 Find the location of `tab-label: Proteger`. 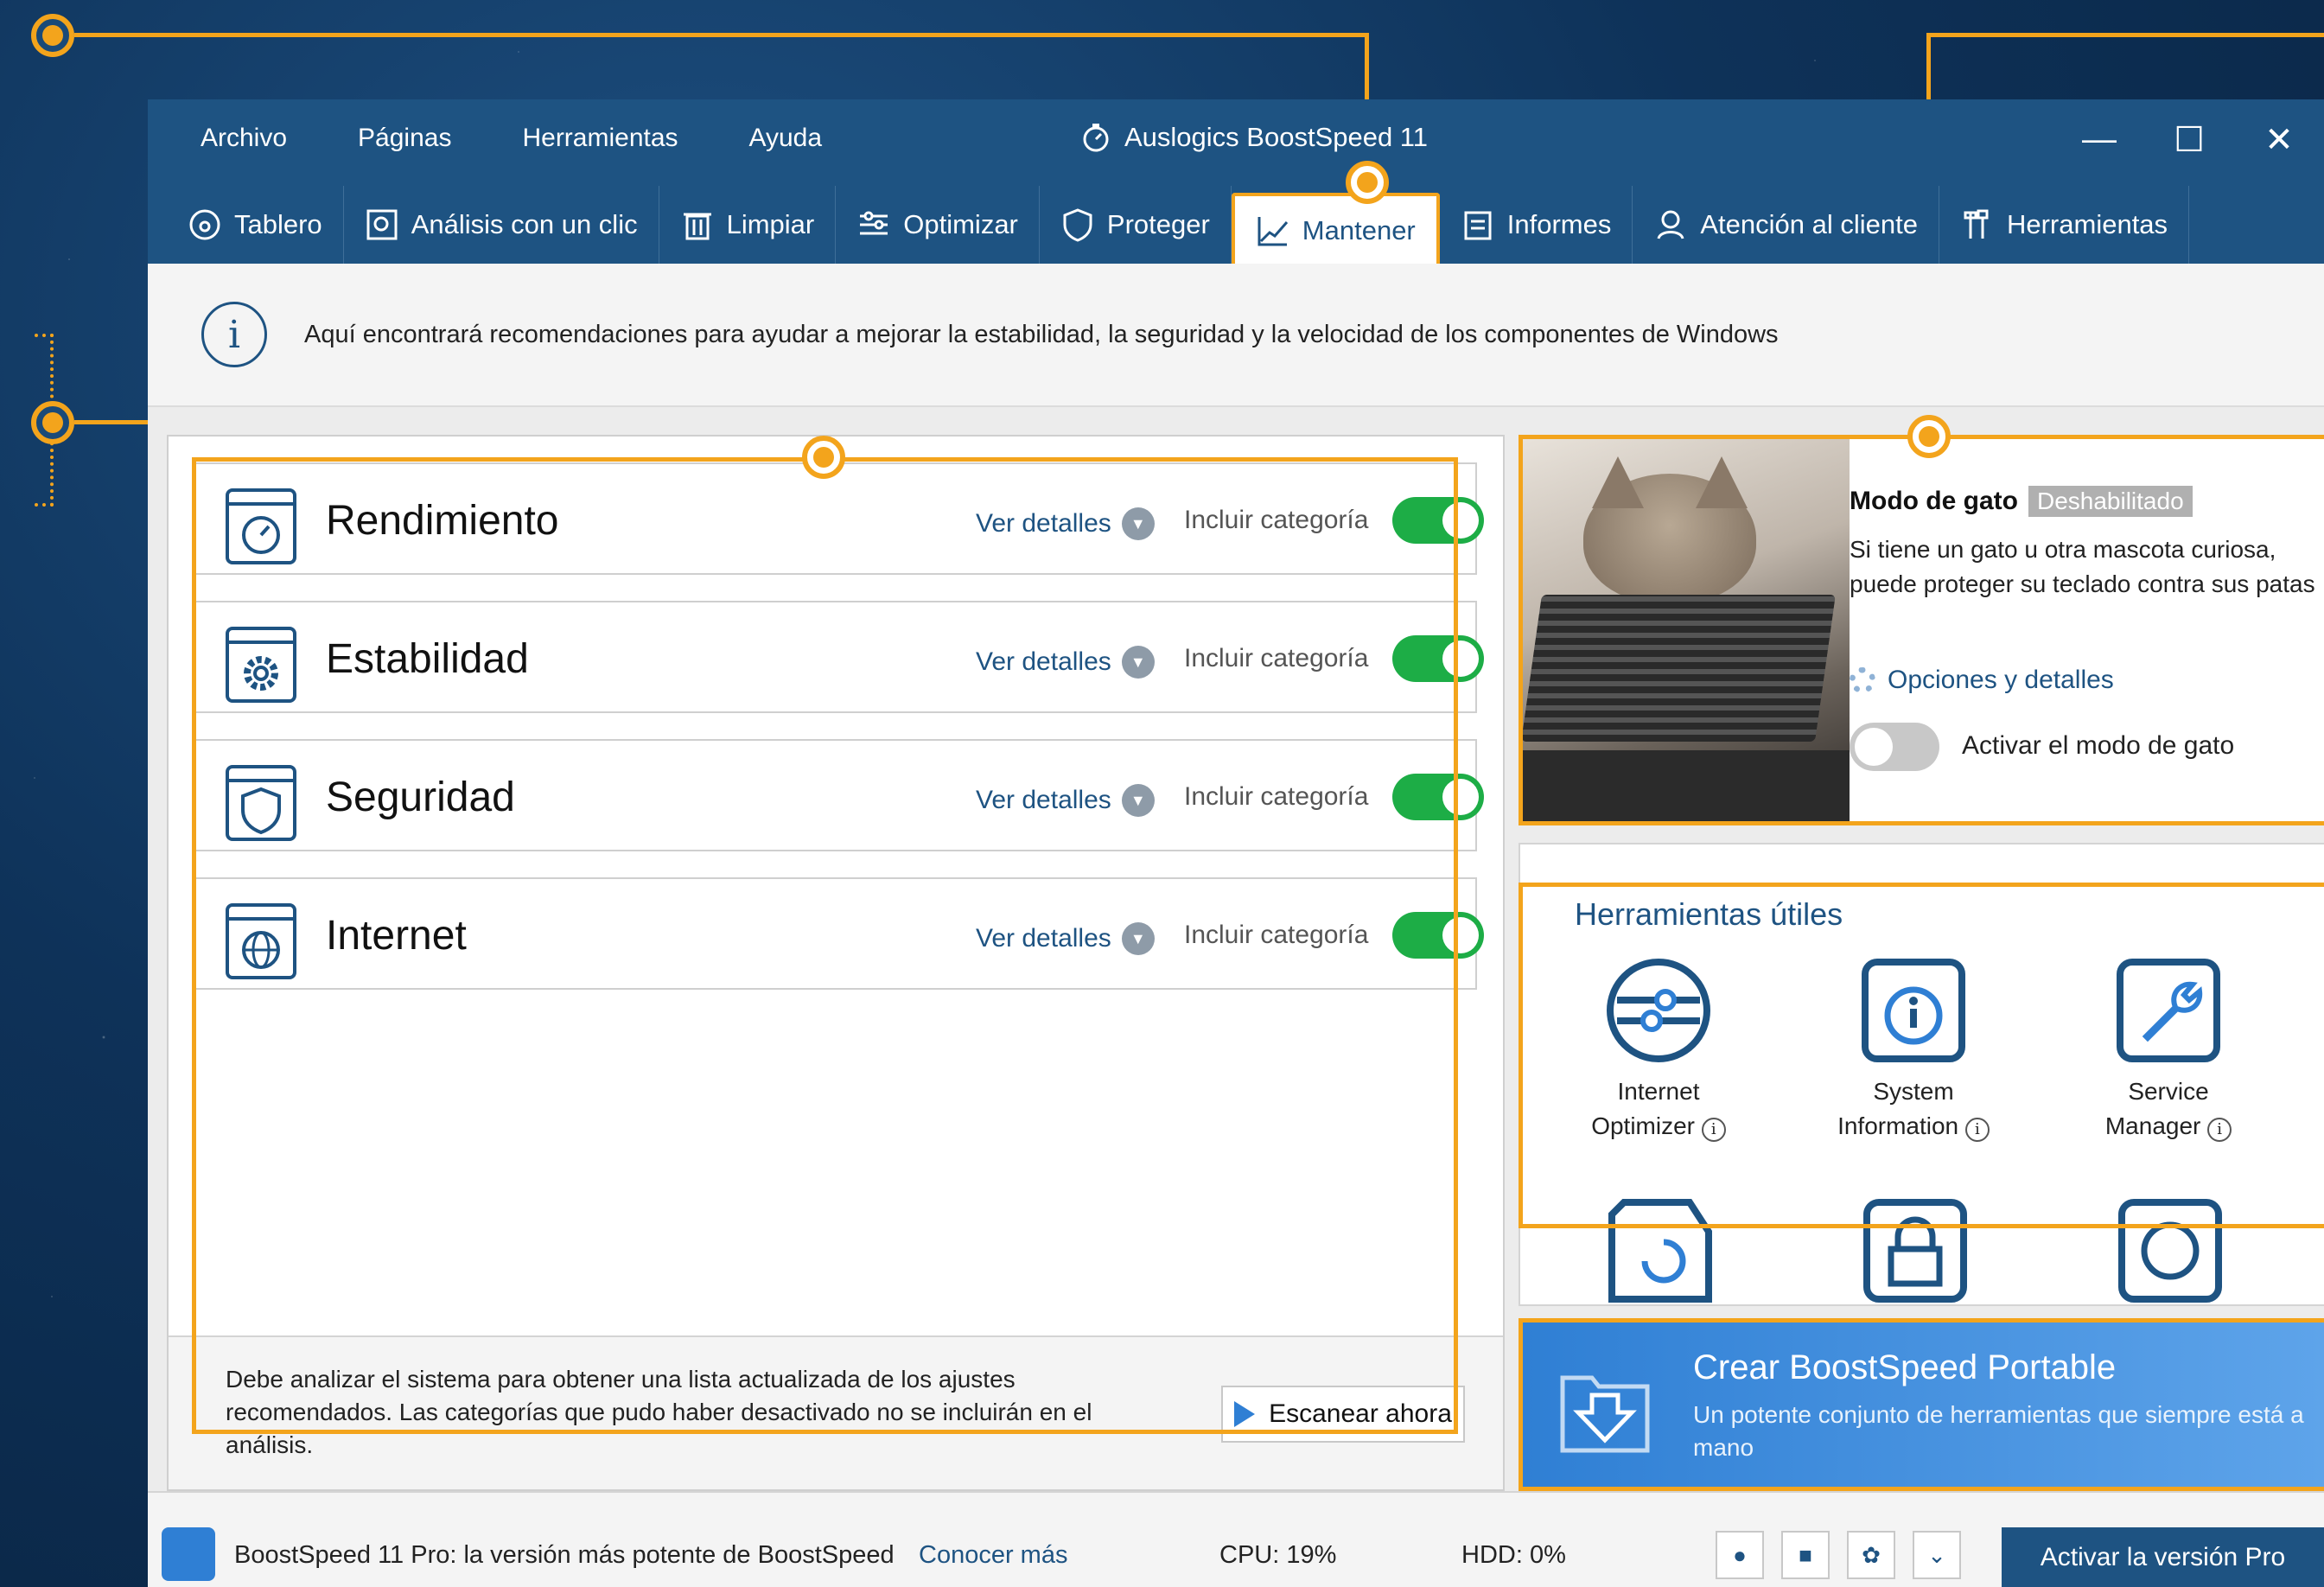

tab-label: Proteger is located at coordinates (1158, 224).